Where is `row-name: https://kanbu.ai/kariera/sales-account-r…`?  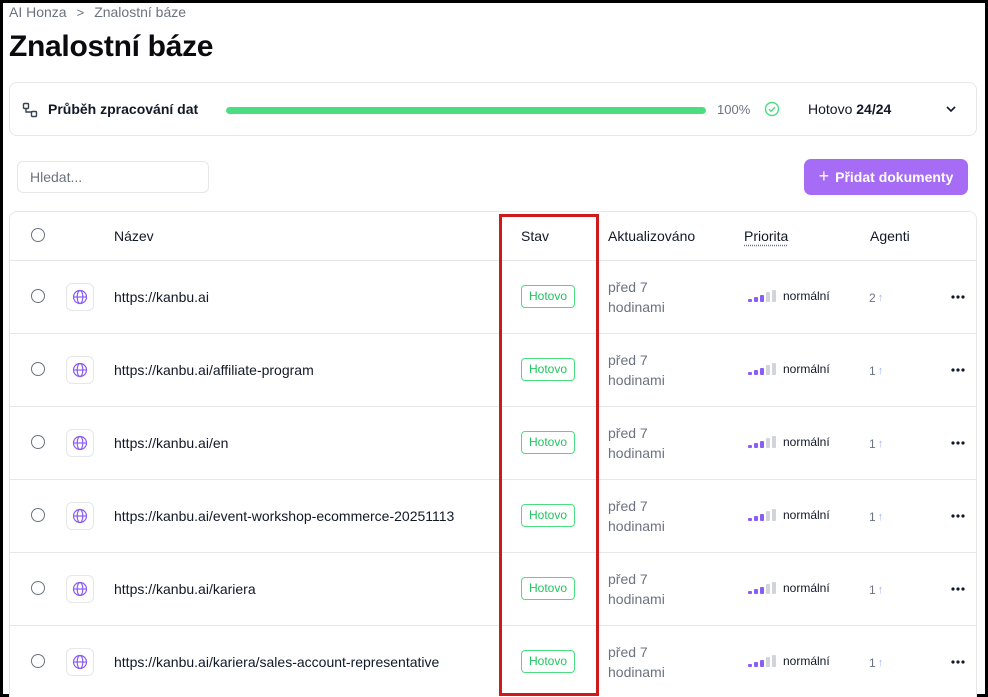 row-name: https://kanbu.ai/kariera/sales-account-r… is located at coordinates (276, 662).